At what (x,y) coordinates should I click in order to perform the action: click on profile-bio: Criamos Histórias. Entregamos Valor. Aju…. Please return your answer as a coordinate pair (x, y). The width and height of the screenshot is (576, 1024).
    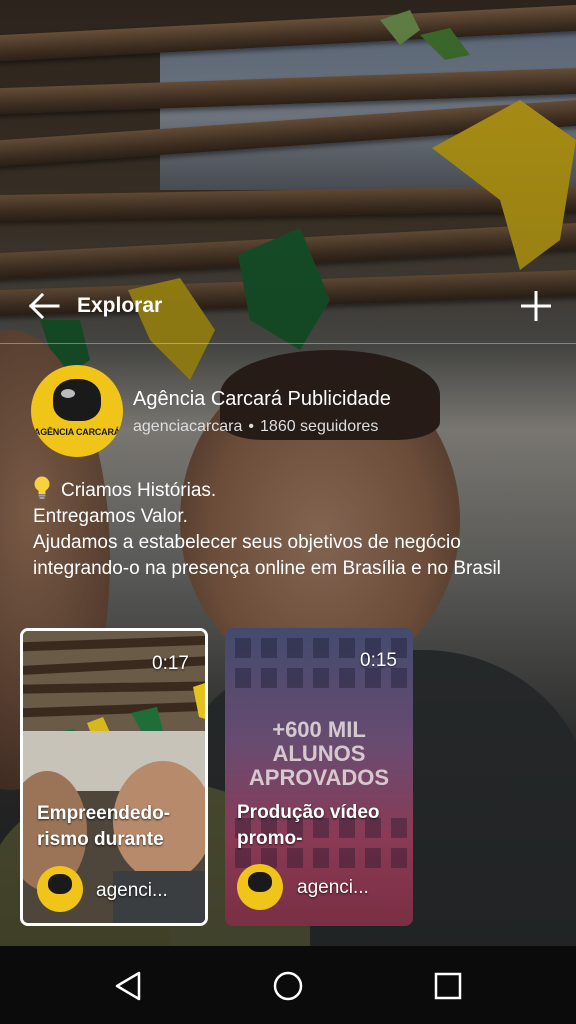
    Looking at the image, I should click on (293, 529).